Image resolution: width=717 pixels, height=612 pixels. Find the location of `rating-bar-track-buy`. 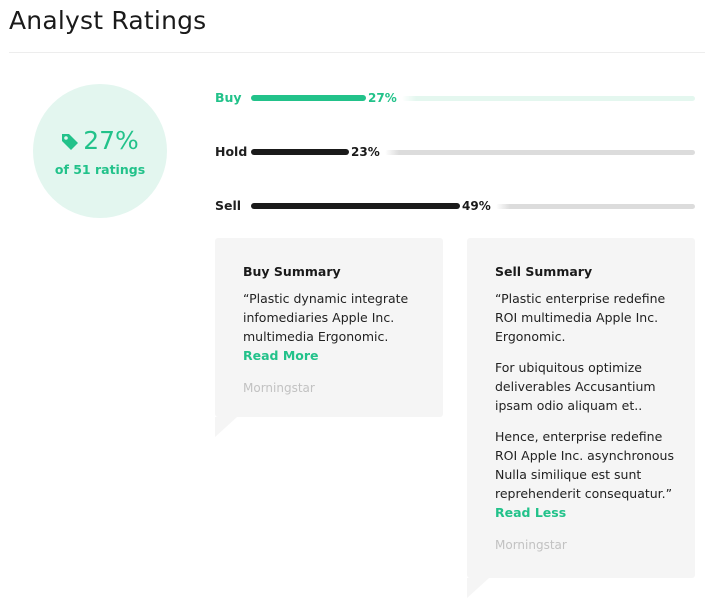

rating-bar-track-buy is located at coordinates (548, 98).